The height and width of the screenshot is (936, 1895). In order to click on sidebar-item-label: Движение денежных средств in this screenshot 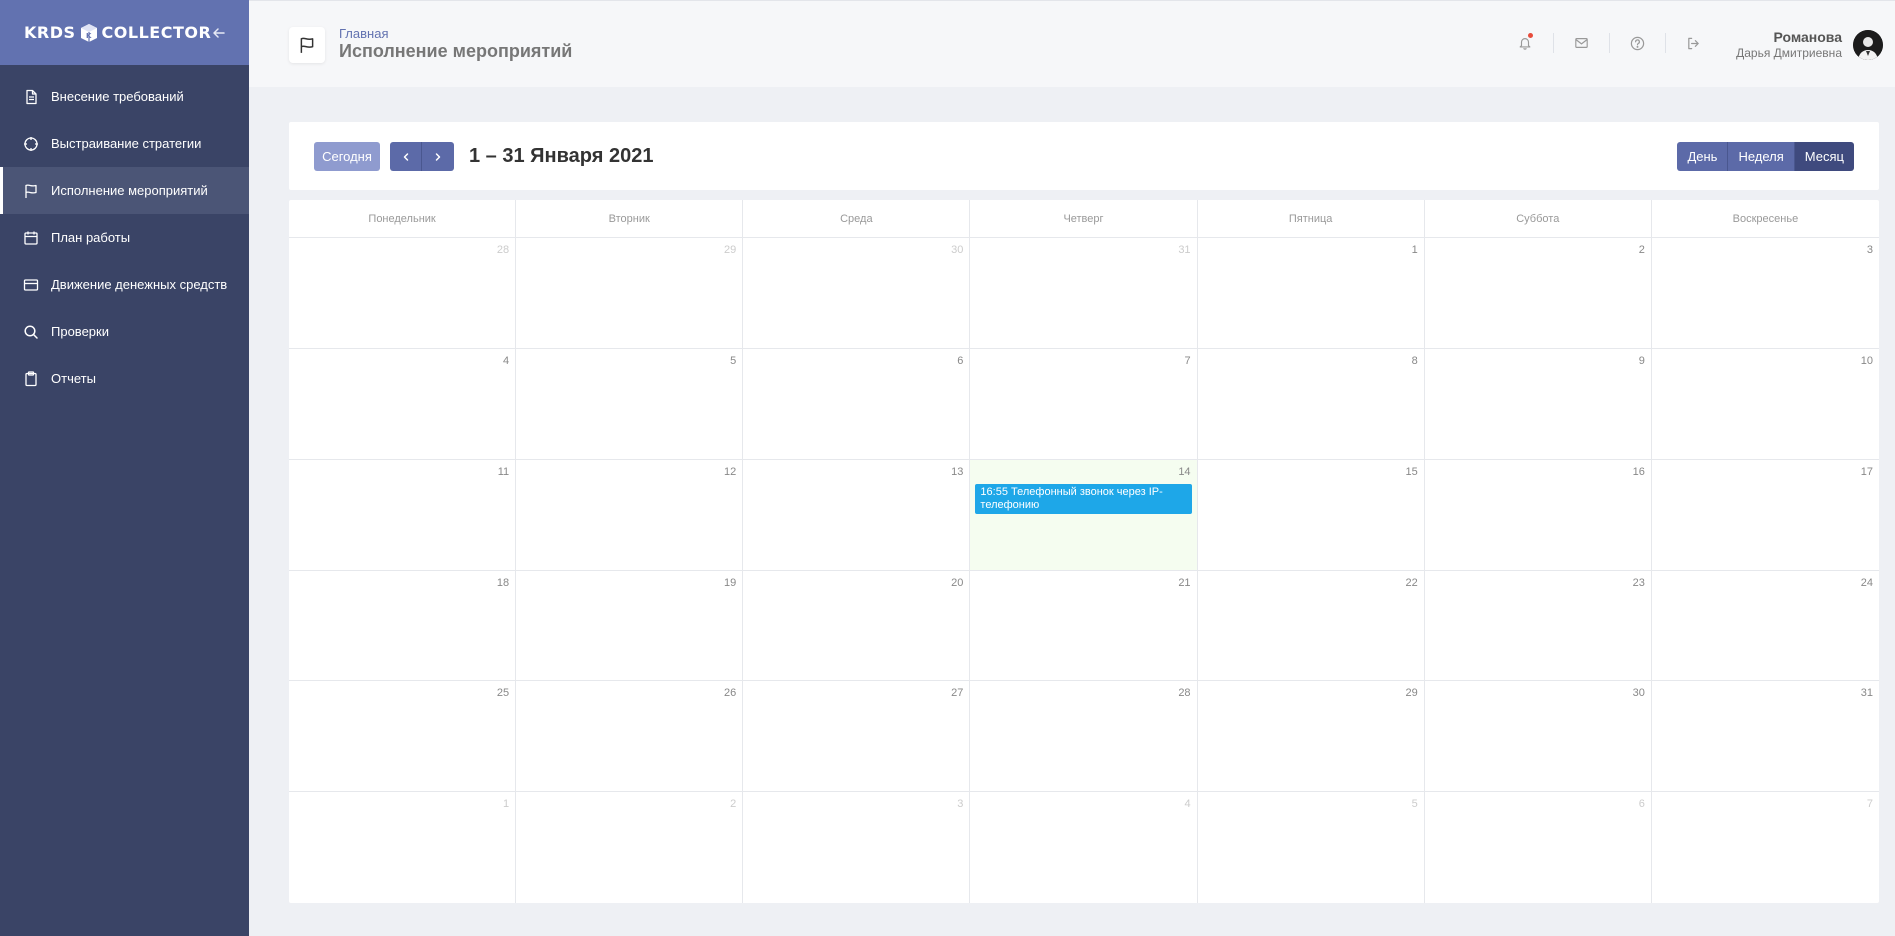, I will do `click(139, 284)`.